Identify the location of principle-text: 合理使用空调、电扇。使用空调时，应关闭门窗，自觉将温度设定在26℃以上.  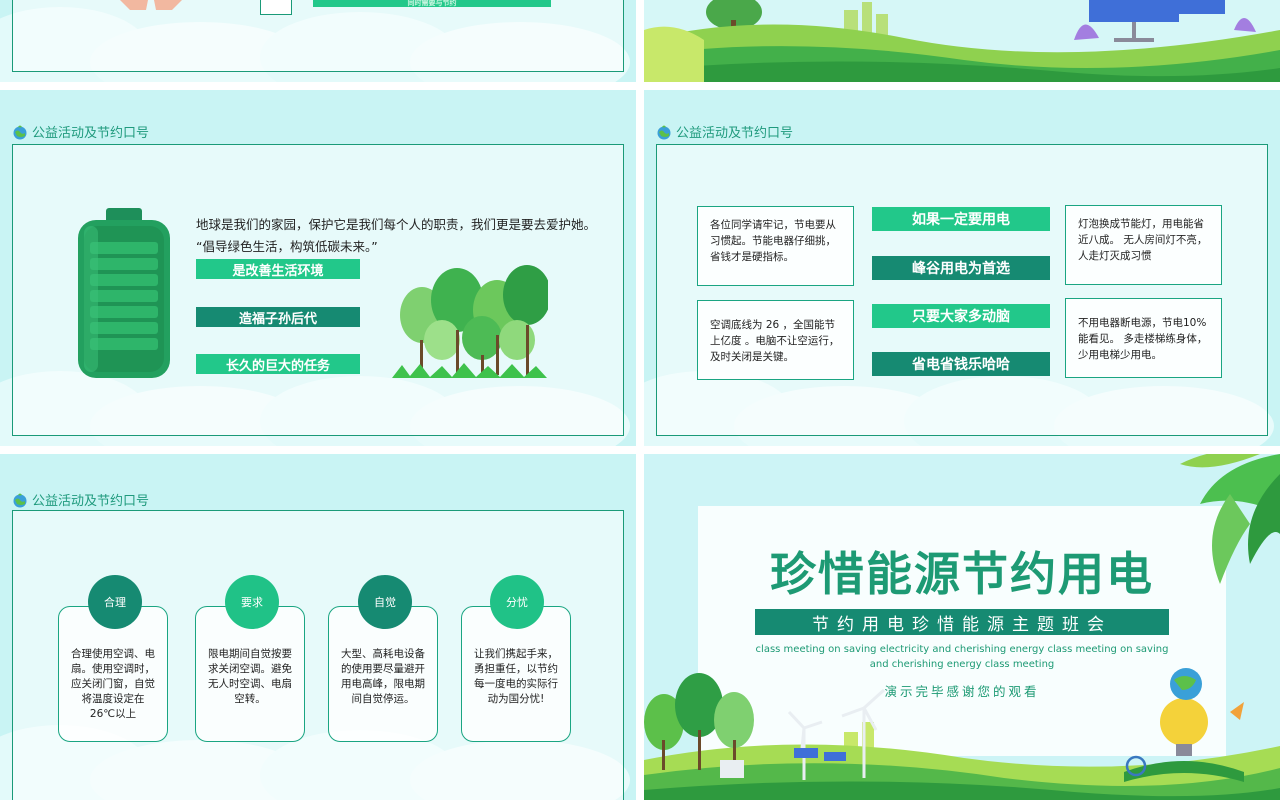
(113, 684).